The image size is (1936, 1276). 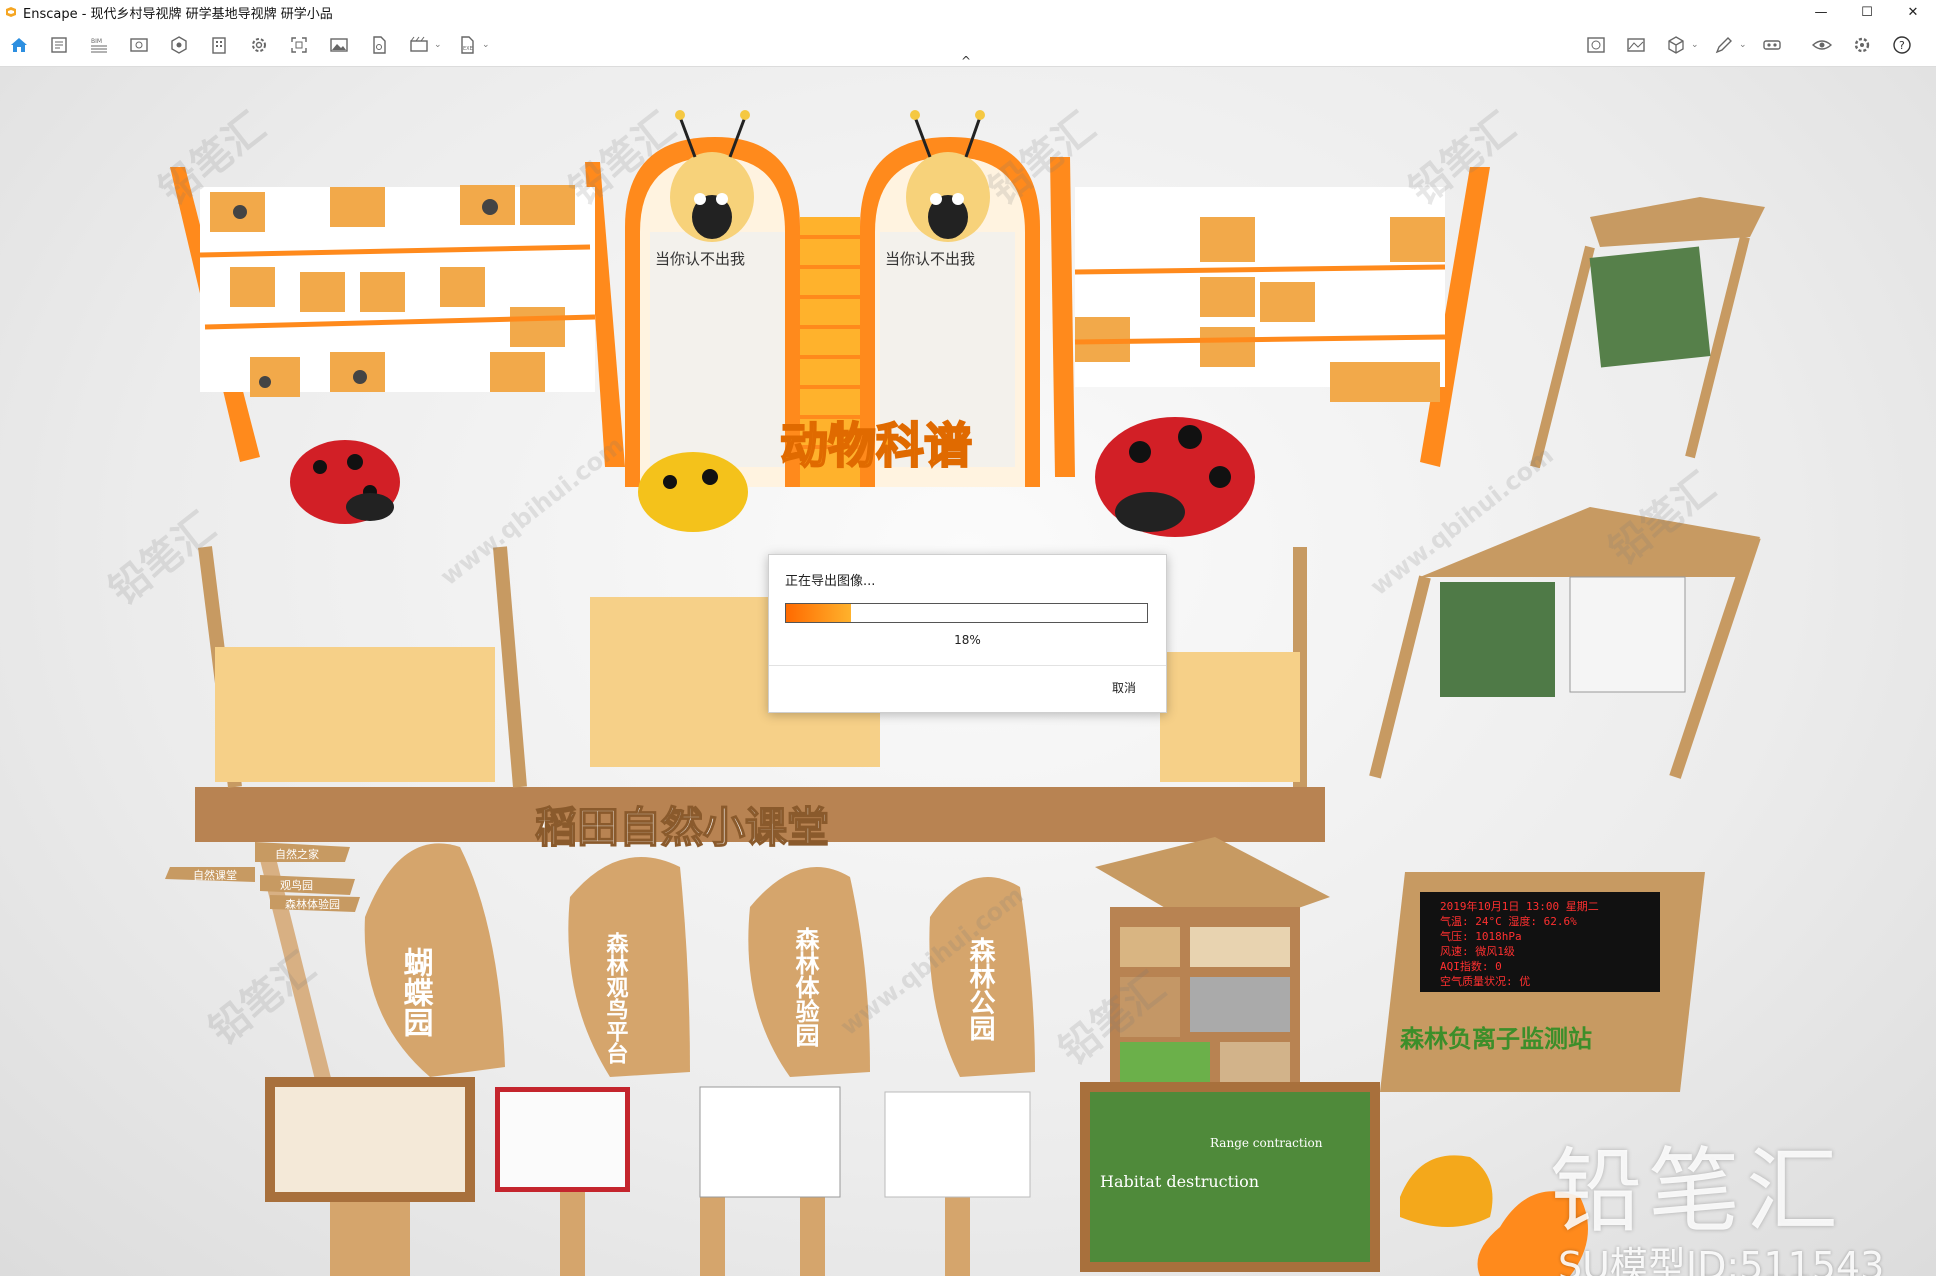 What do you see at coordinates (296, 885) in the screenshot?
I see `direction-label-3: 观鸟园` at bounding box center [296, 885].